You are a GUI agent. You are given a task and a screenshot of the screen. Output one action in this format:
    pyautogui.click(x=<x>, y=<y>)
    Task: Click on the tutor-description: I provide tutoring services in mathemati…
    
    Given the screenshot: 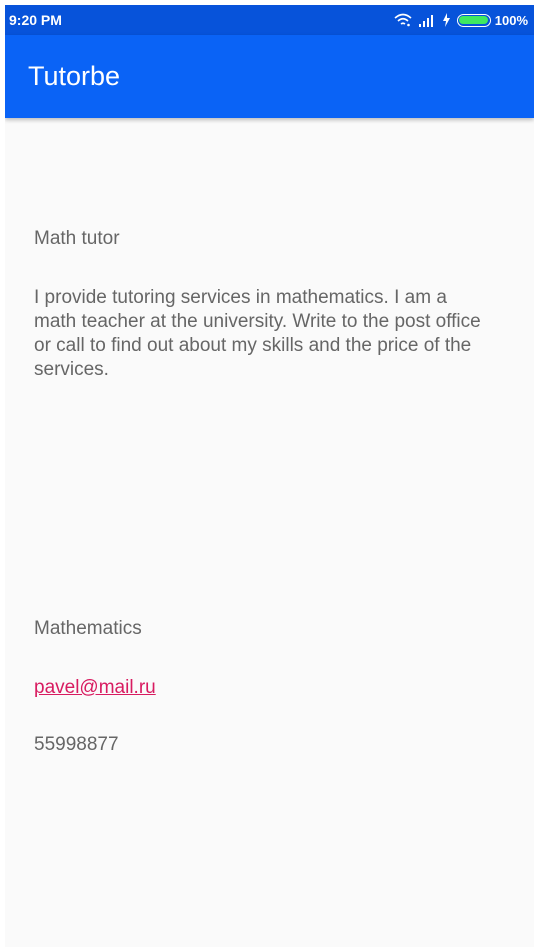 What is the action you would take?
    pyautogui.click(x=257, y=333)
    